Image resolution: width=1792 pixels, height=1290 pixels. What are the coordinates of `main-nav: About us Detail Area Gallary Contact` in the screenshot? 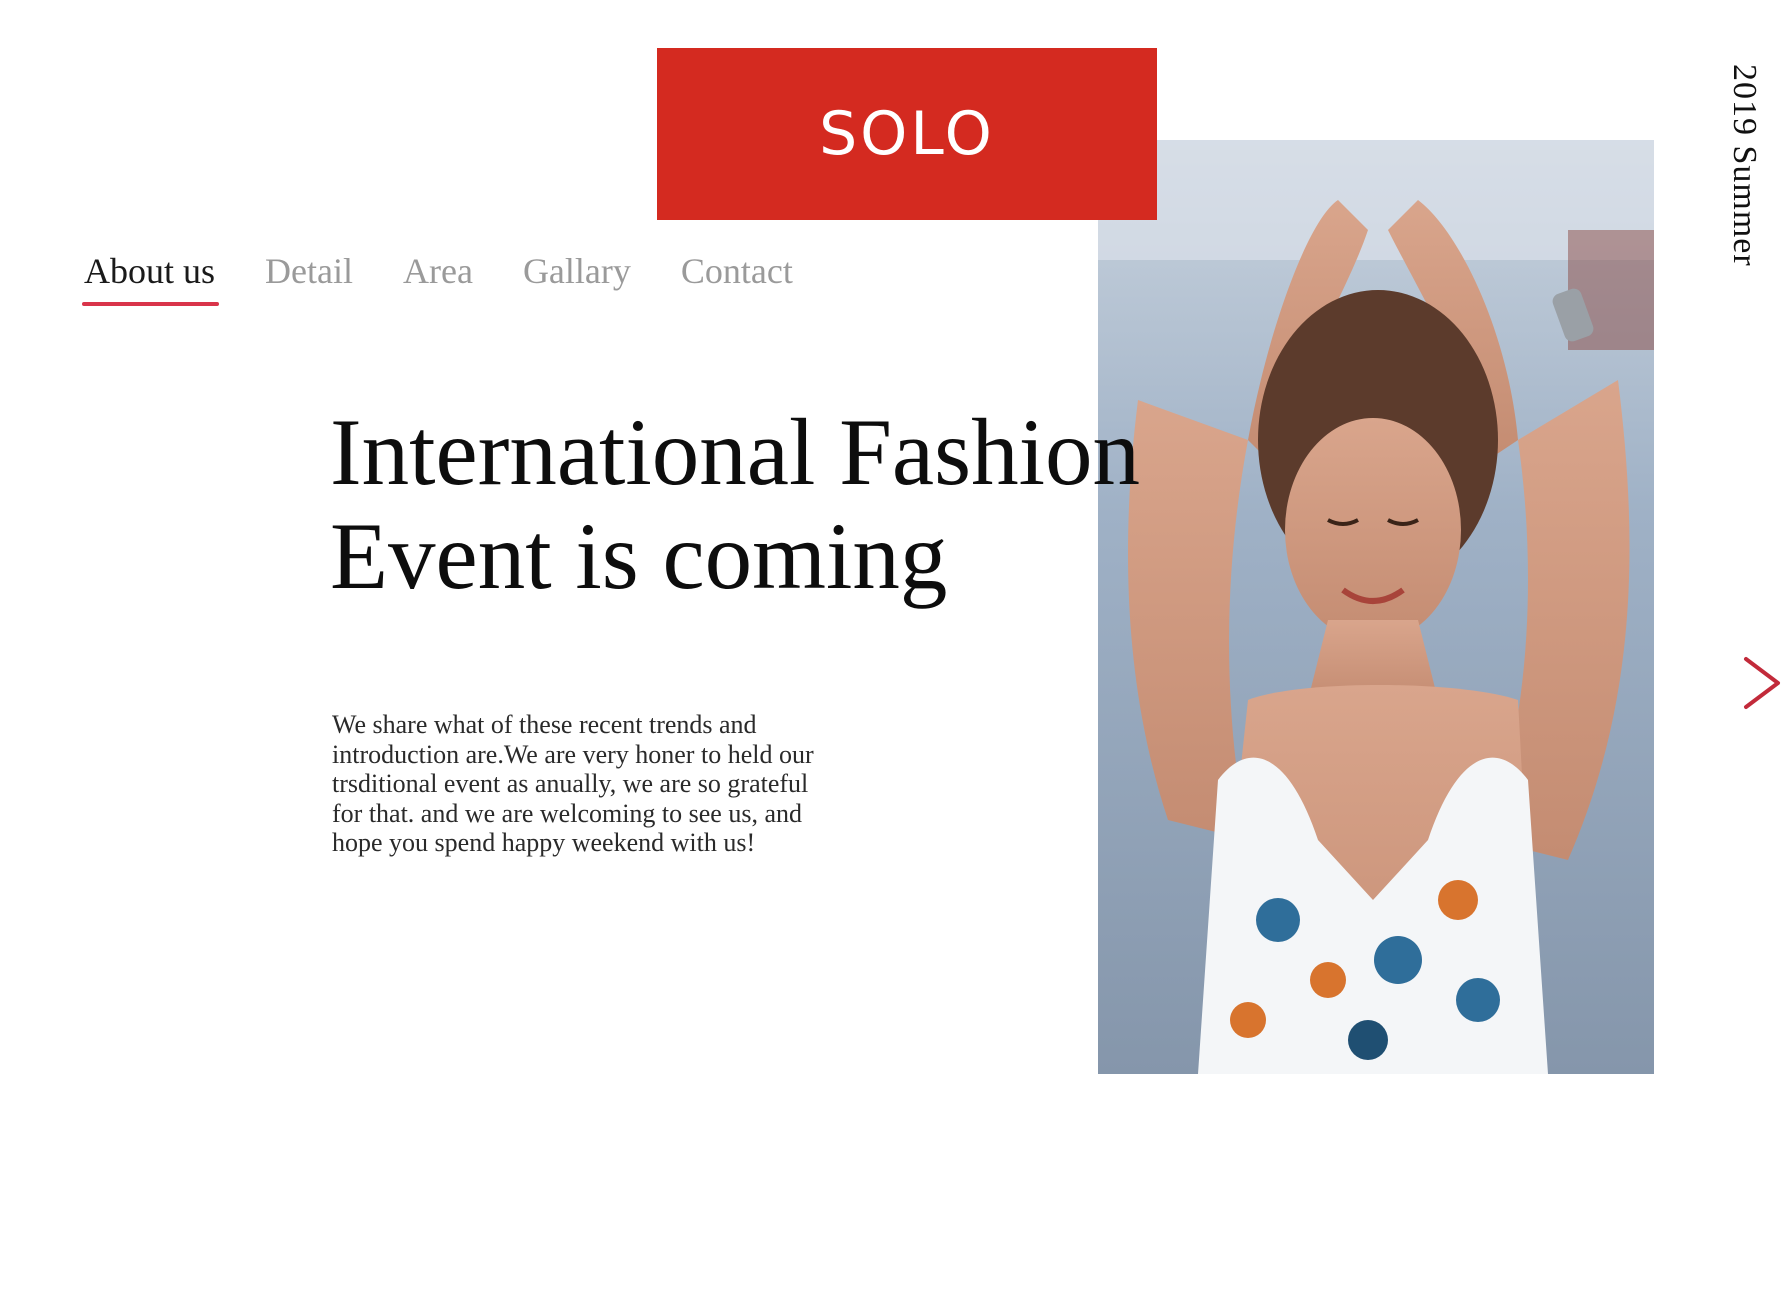 It's located at (462, 278).